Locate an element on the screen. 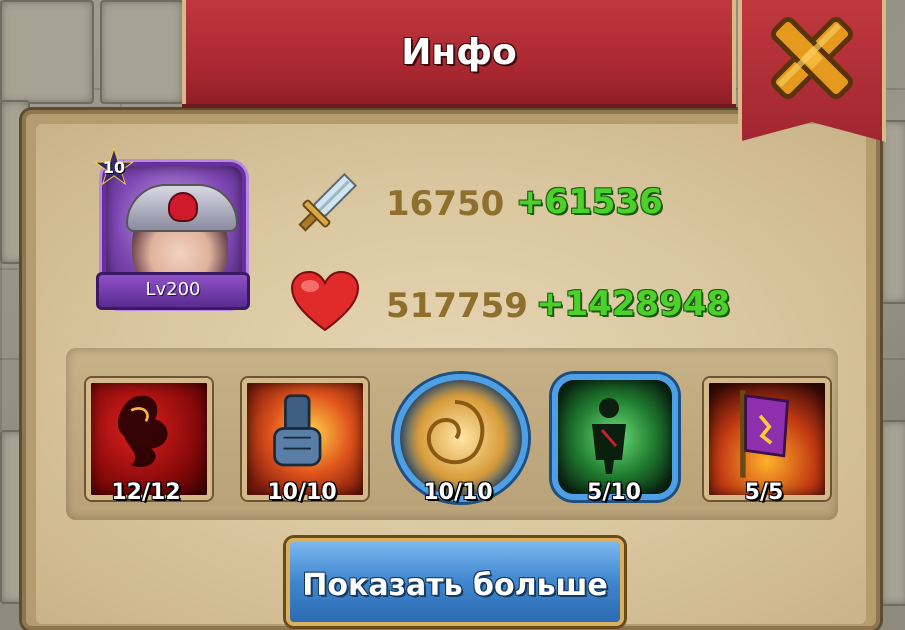 The image size is (905, 630). hero-portrait: 10 Lv200 is located at coordinates (171, 232).